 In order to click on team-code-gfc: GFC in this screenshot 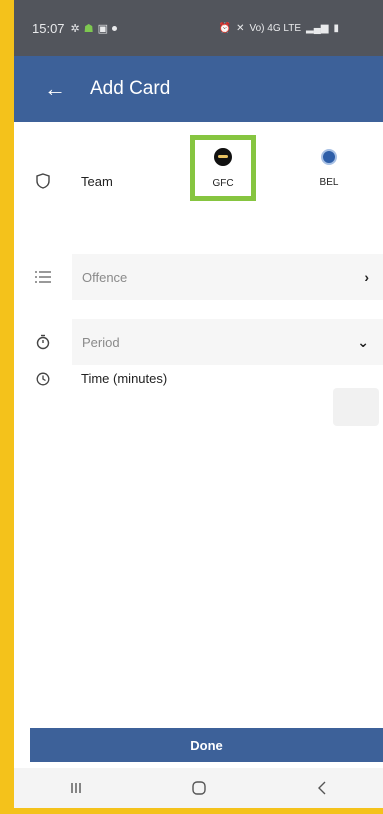, I will do `click(223, 183)`.